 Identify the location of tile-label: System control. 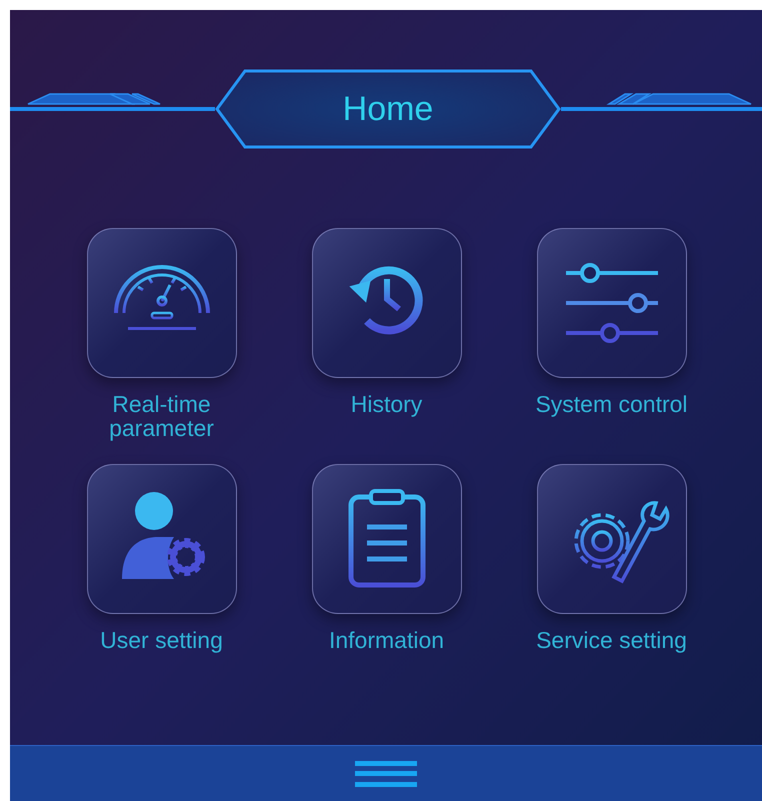
(611, 405).